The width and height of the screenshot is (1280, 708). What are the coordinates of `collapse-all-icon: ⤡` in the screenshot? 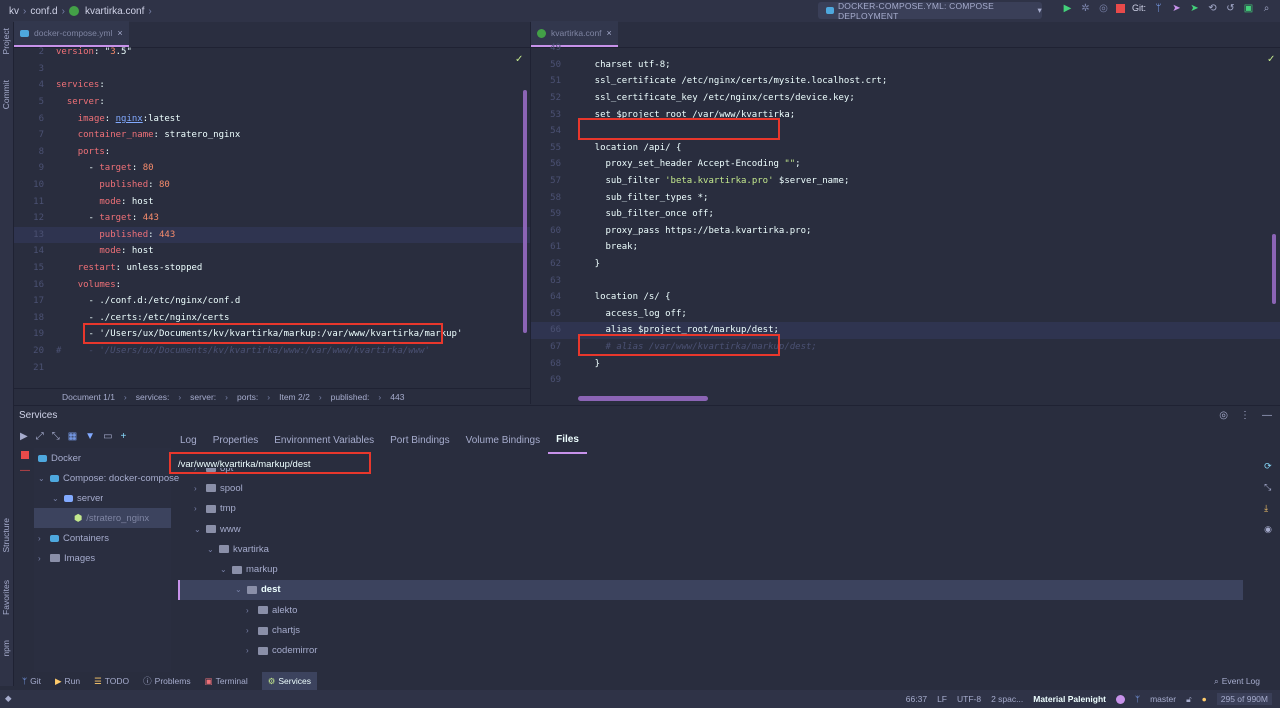 It's located at (56, 436).